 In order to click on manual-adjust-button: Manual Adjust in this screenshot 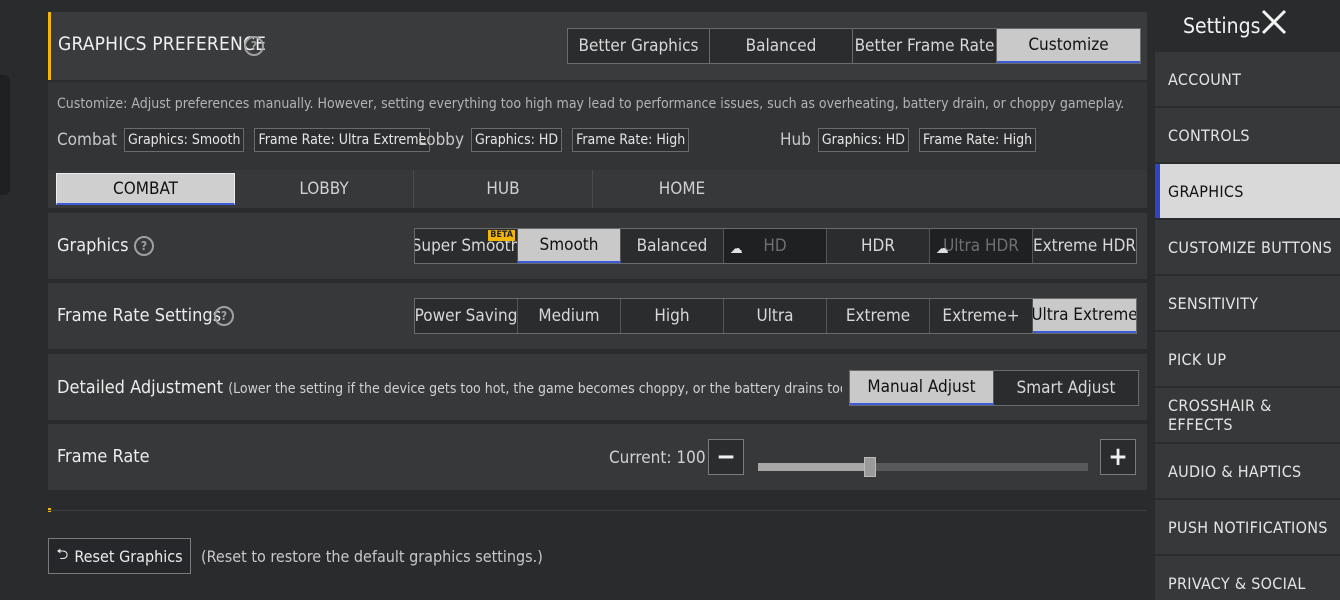, I will do `click(922, 388)`.